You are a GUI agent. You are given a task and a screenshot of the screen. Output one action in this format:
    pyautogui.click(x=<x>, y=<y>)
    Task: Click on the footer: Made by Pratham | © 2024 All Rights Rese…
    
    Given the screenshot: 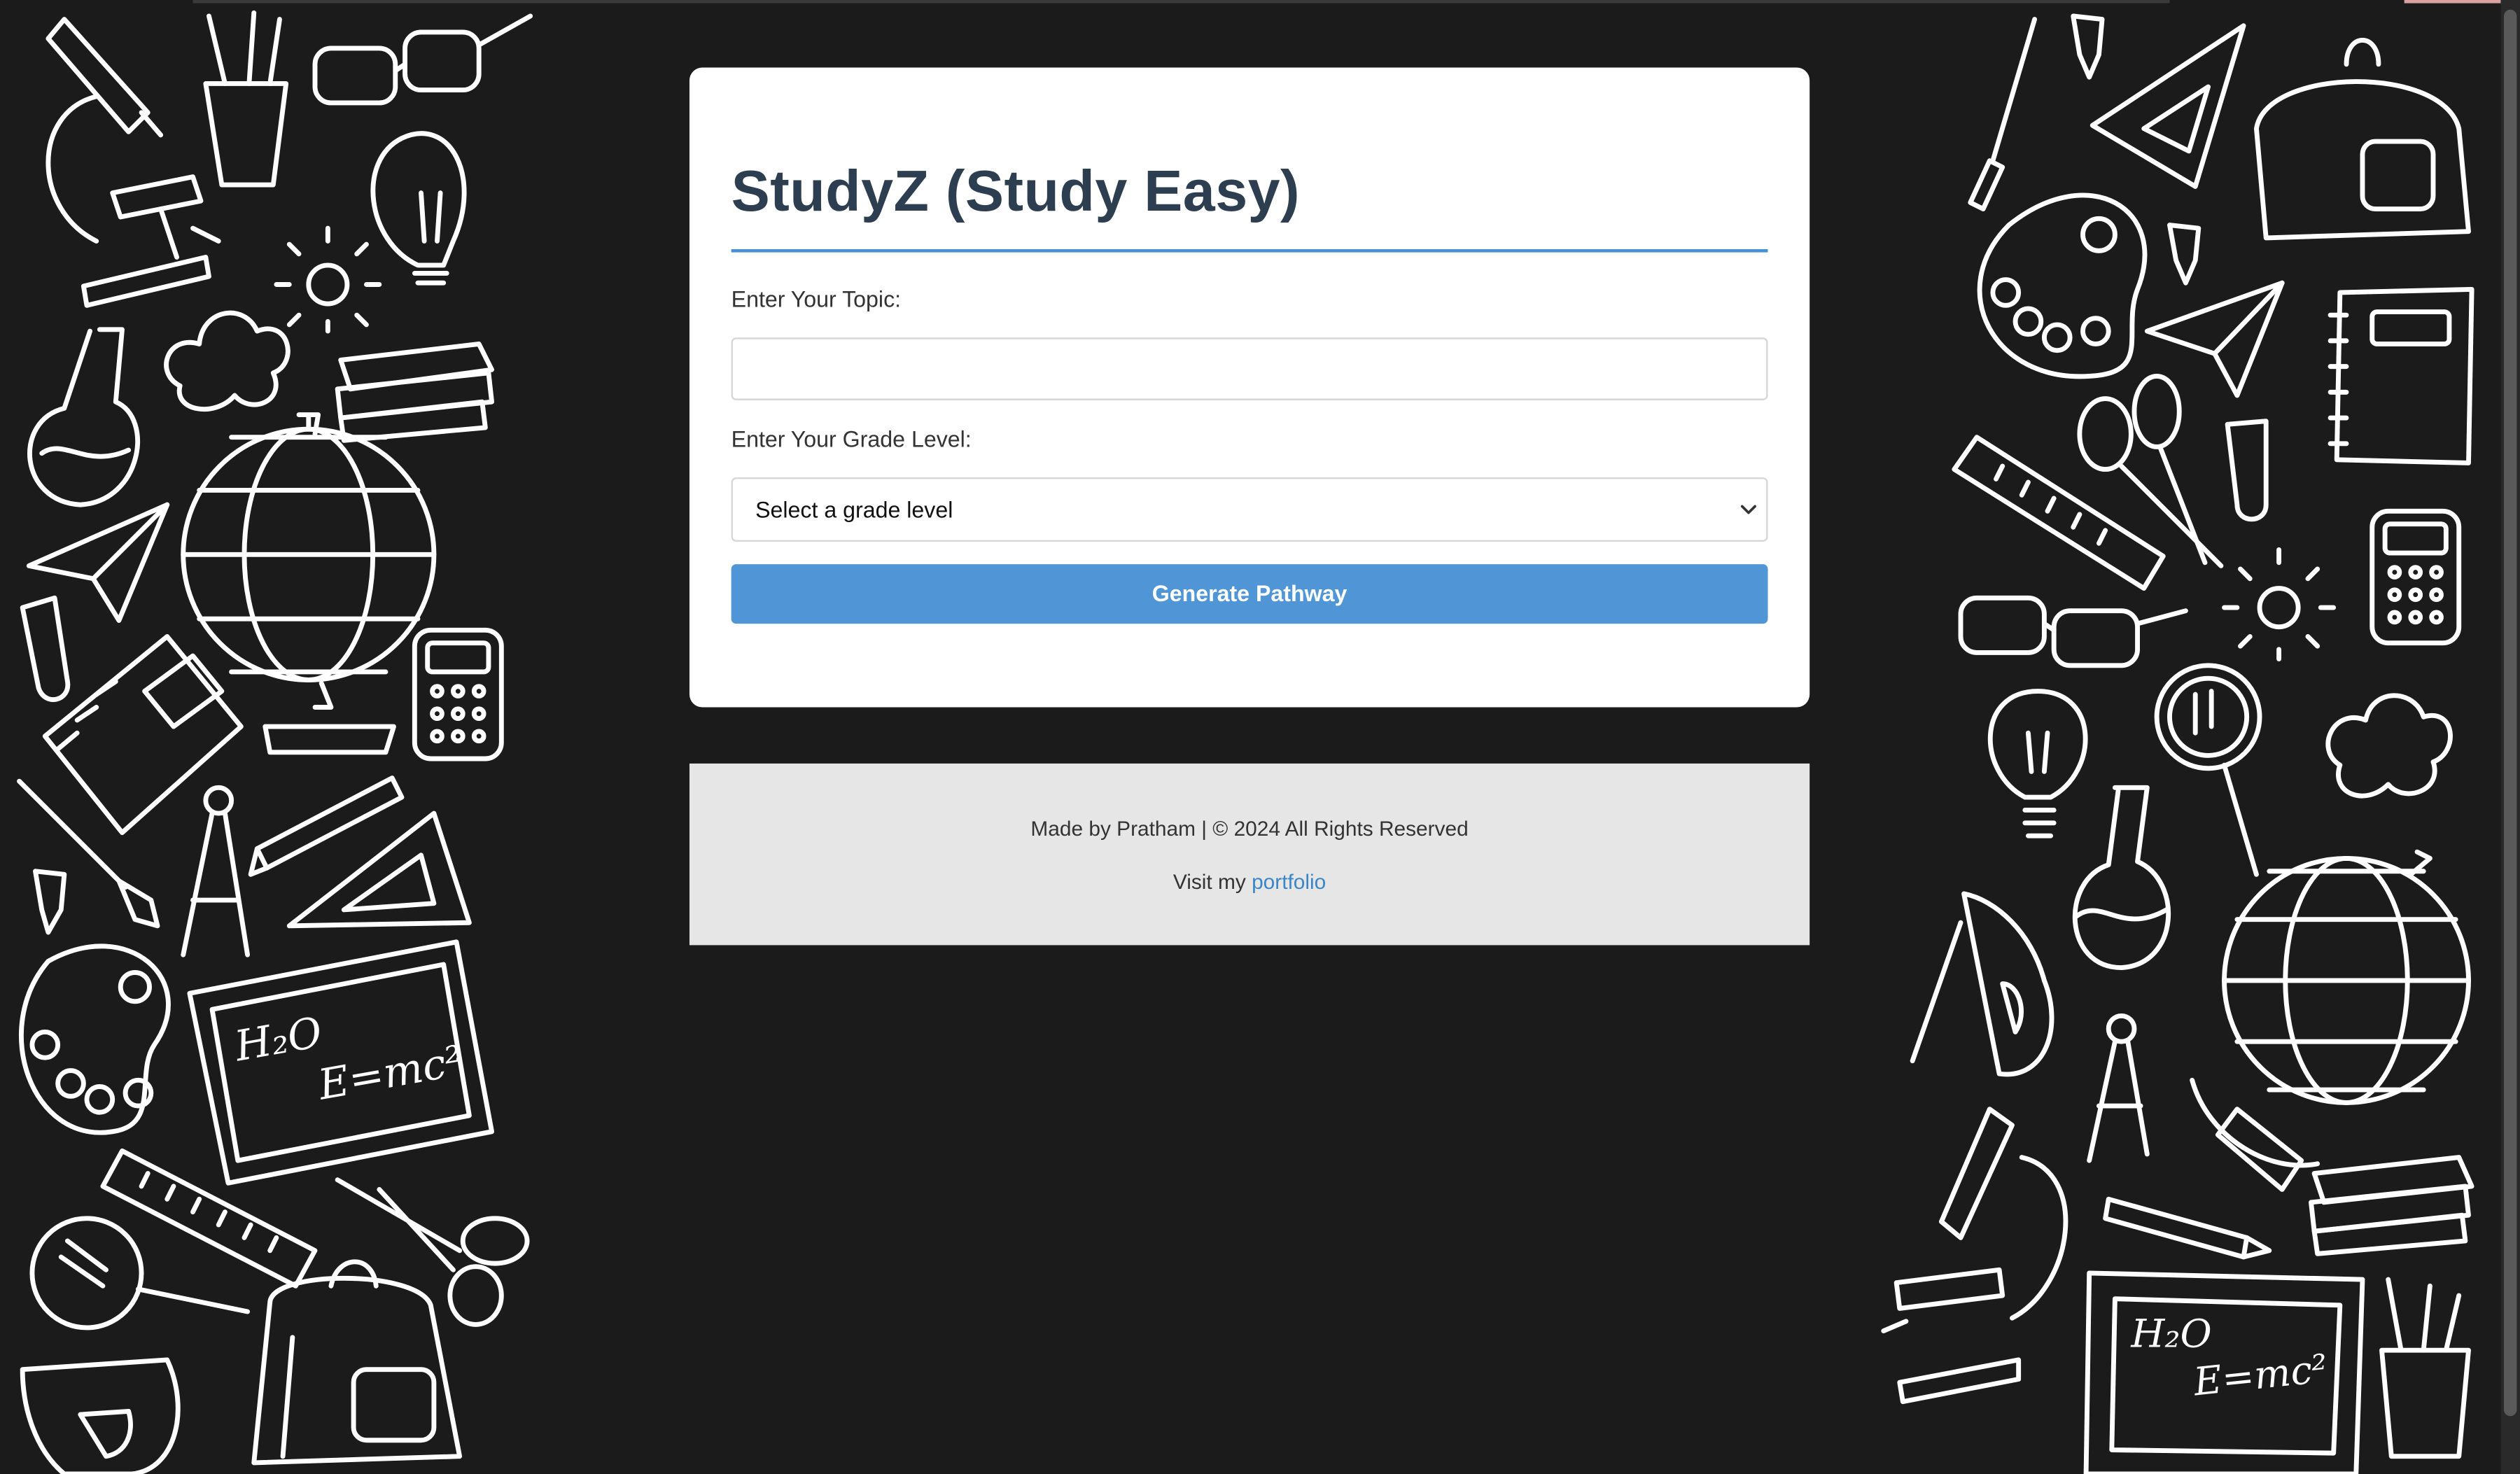 What is the action you would take?
    pyautogui.click(x=1249, y=854)
    